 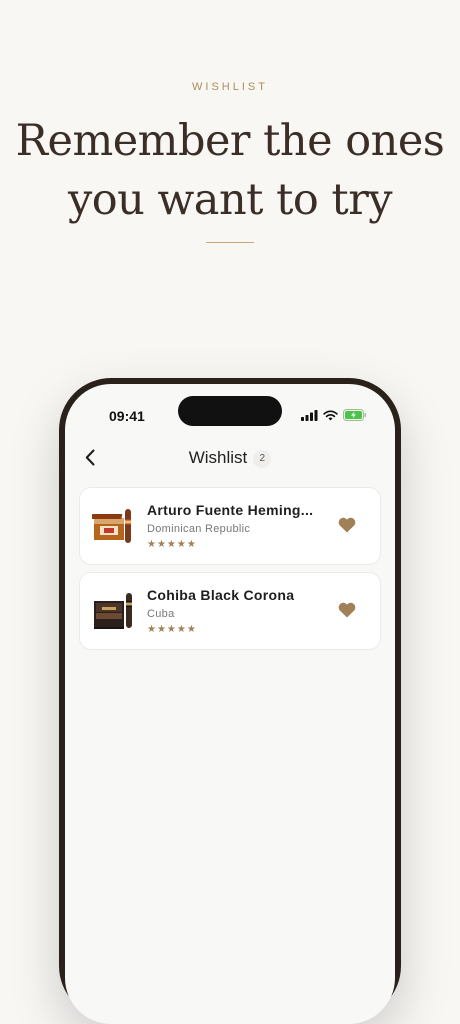 I want to click on page-headline: Remember the ones you want to try, so click(x=230, y=171).